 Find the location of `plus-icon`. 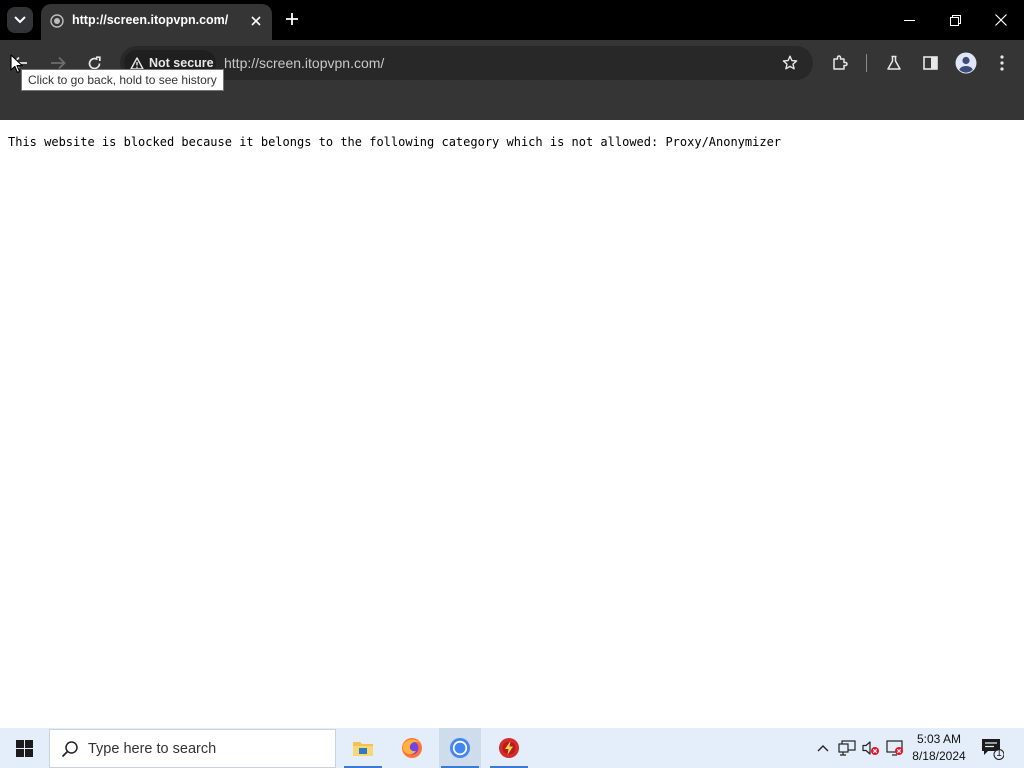

plus-icon is located at coordinates (292, 19).